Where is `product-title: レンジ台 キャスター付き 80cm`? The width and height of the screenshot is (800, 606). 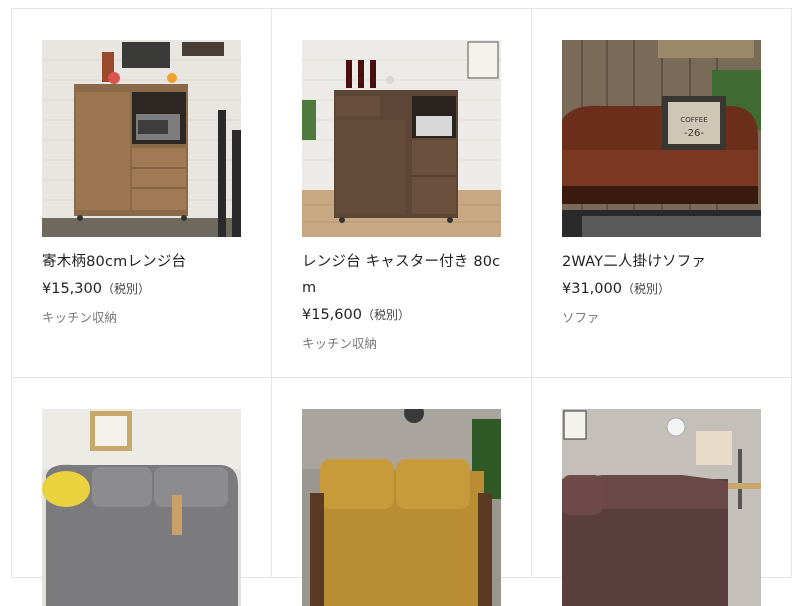
product-title: レンジ台 キャスター付き 80cm is located at coordinates (402, 275).